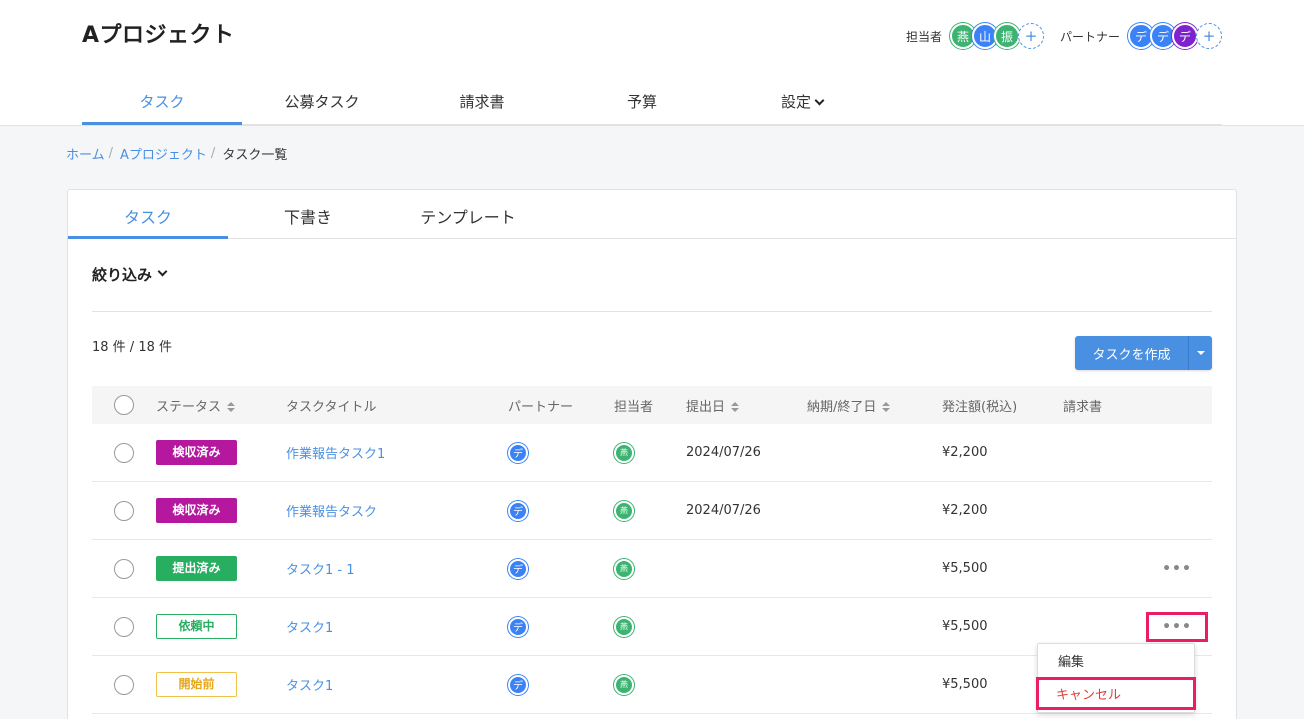  I want to click on partner-label: パートナー, so click(1089, 36).